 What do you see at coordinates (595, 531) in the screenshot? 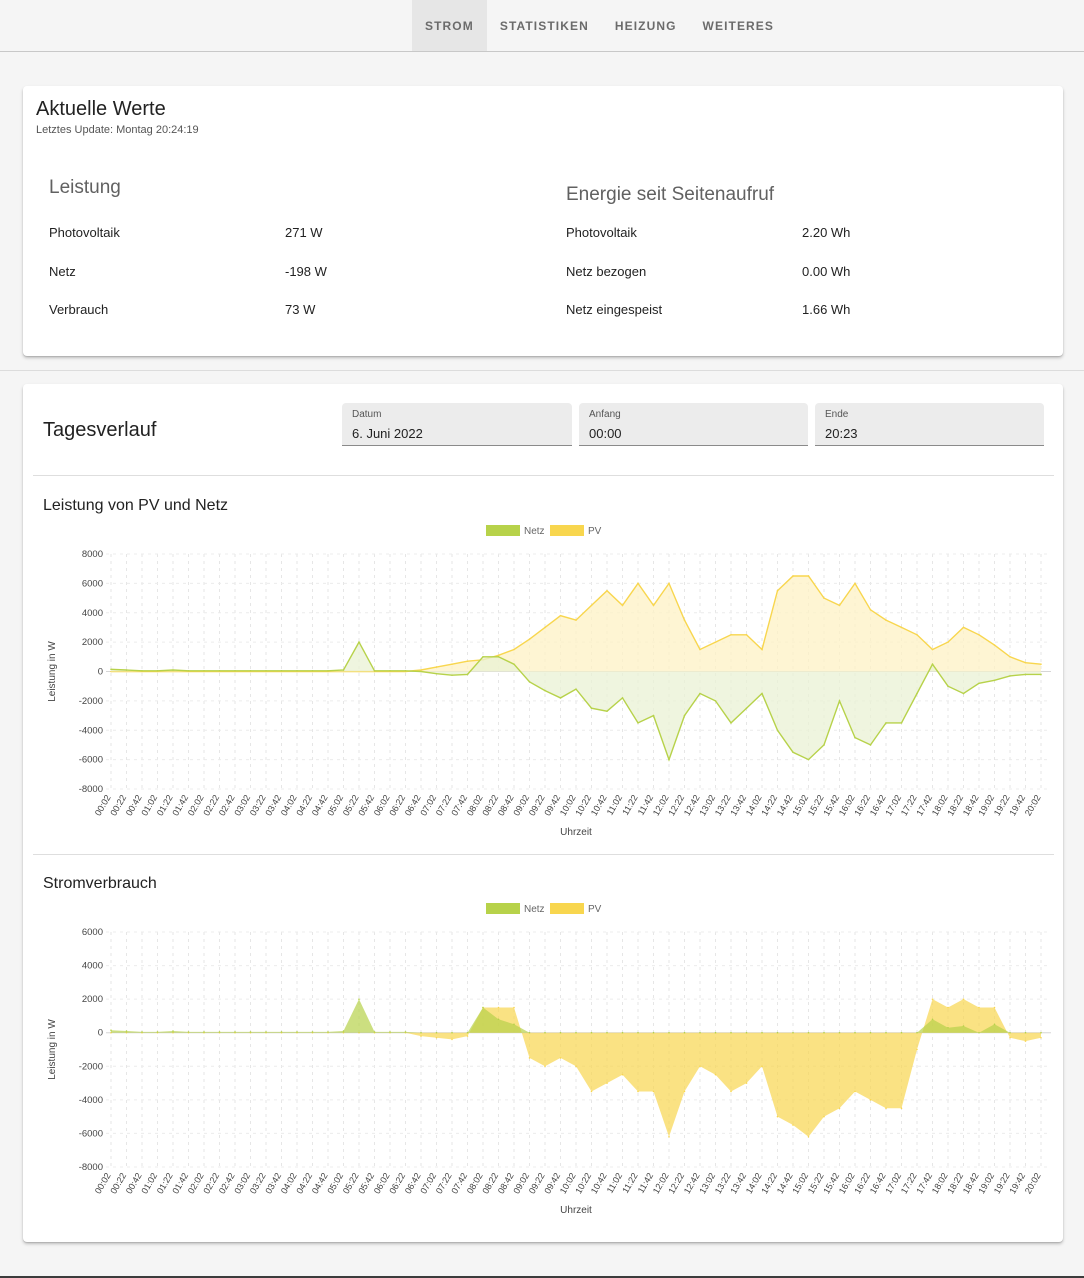
I see `legend-pv-label: PV` at bounding box center [595, 531].